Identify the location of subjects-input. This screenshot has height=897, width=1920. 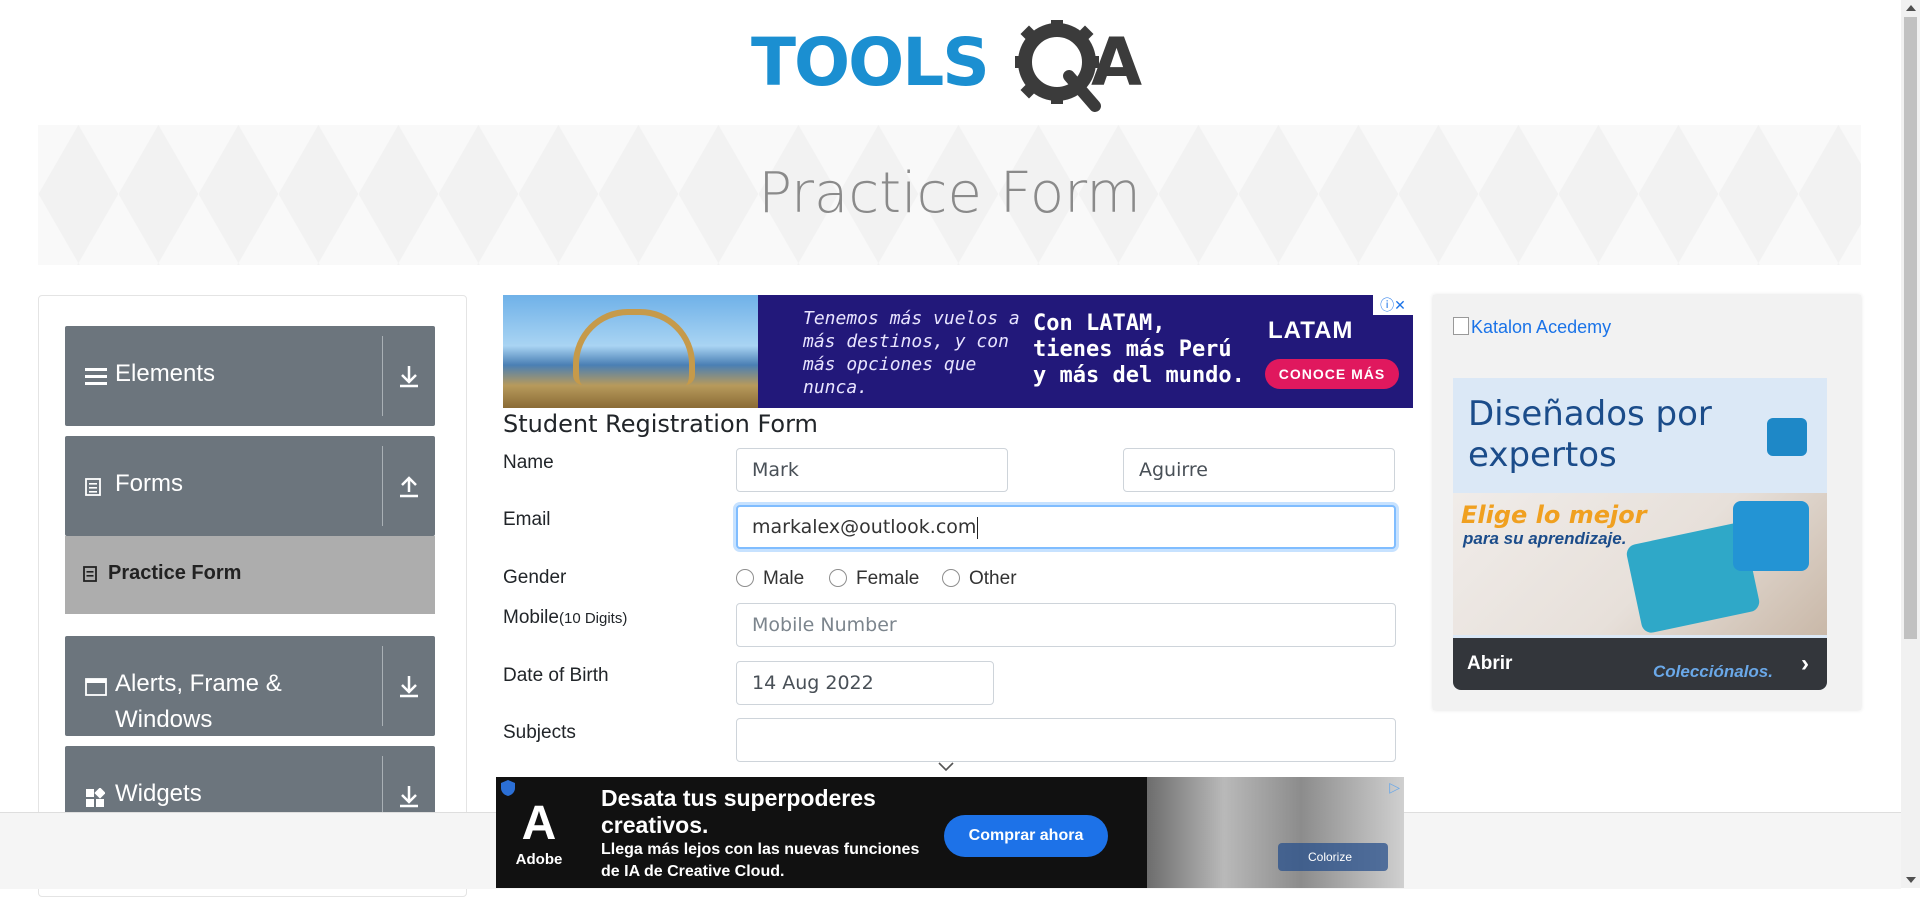
(1066, 740).